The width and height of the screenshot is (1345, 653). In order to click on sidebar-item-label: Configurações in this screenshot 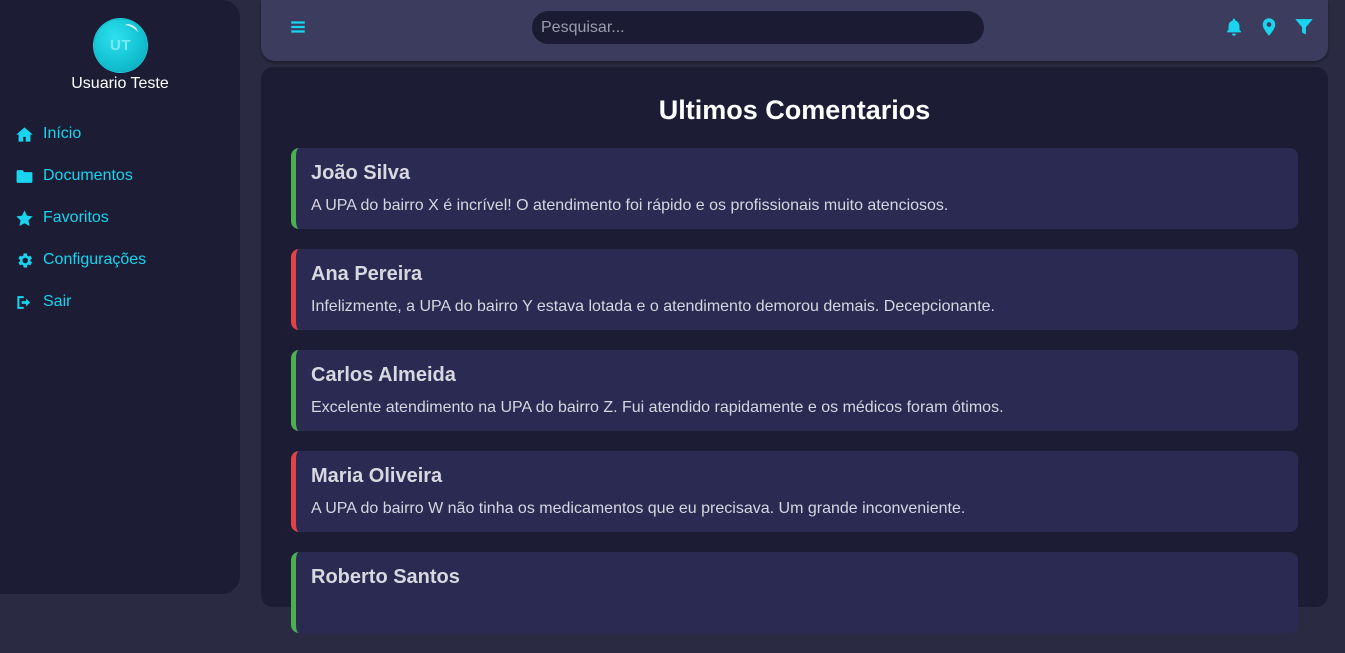, I will do `click(95, 259)`.